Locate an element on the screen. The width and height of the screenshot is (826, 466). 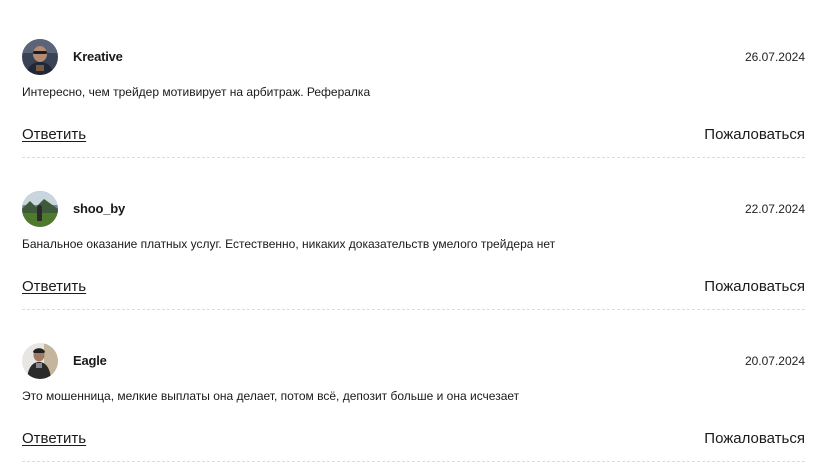
comment-date: 22.07.2024 is located at coordinates (774, 209).